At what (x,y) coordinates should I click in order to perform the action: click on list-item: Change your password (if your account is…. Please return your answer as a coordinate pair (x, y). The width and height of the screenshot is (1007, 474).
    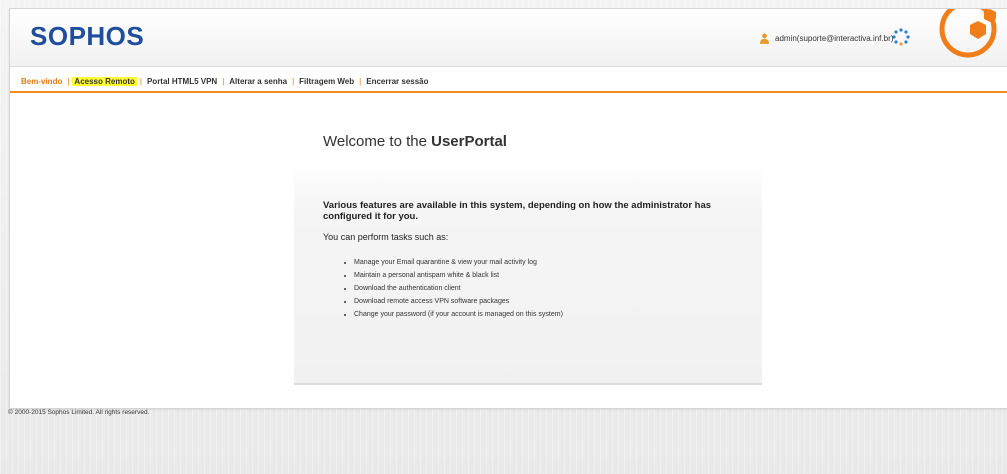
    Looking at the image, I should click on (458, 314).